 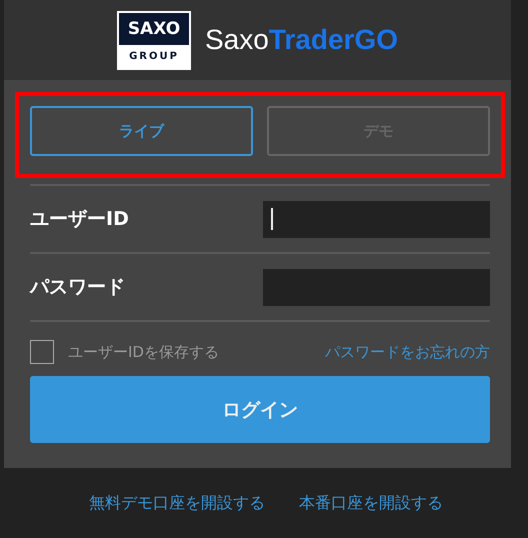 I want to click on forgot-password-link: パスワードをお忘れの方, so click(x=407, y=352).